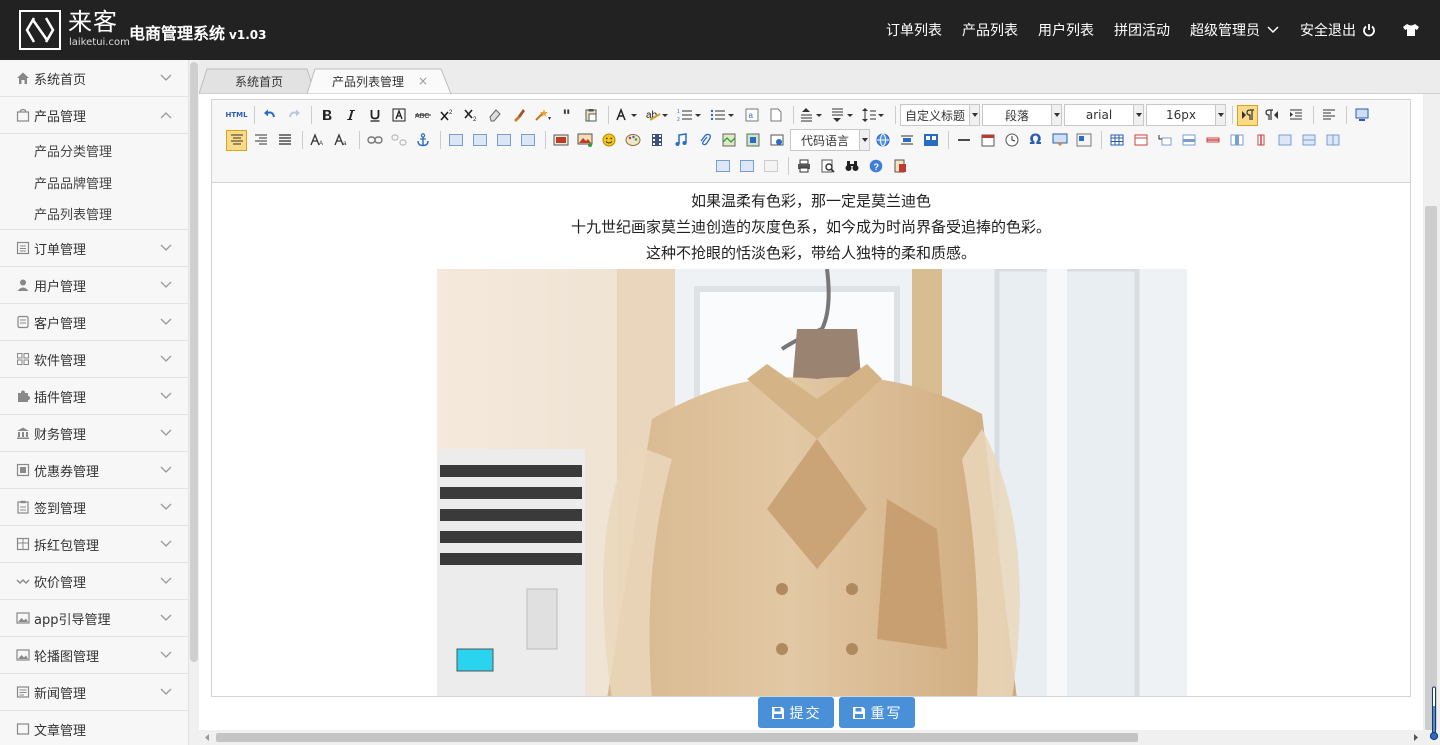 Image resolution: width=1440 pixels, height=745 pixels. I want to click on emotion-button, so click(608, 140).